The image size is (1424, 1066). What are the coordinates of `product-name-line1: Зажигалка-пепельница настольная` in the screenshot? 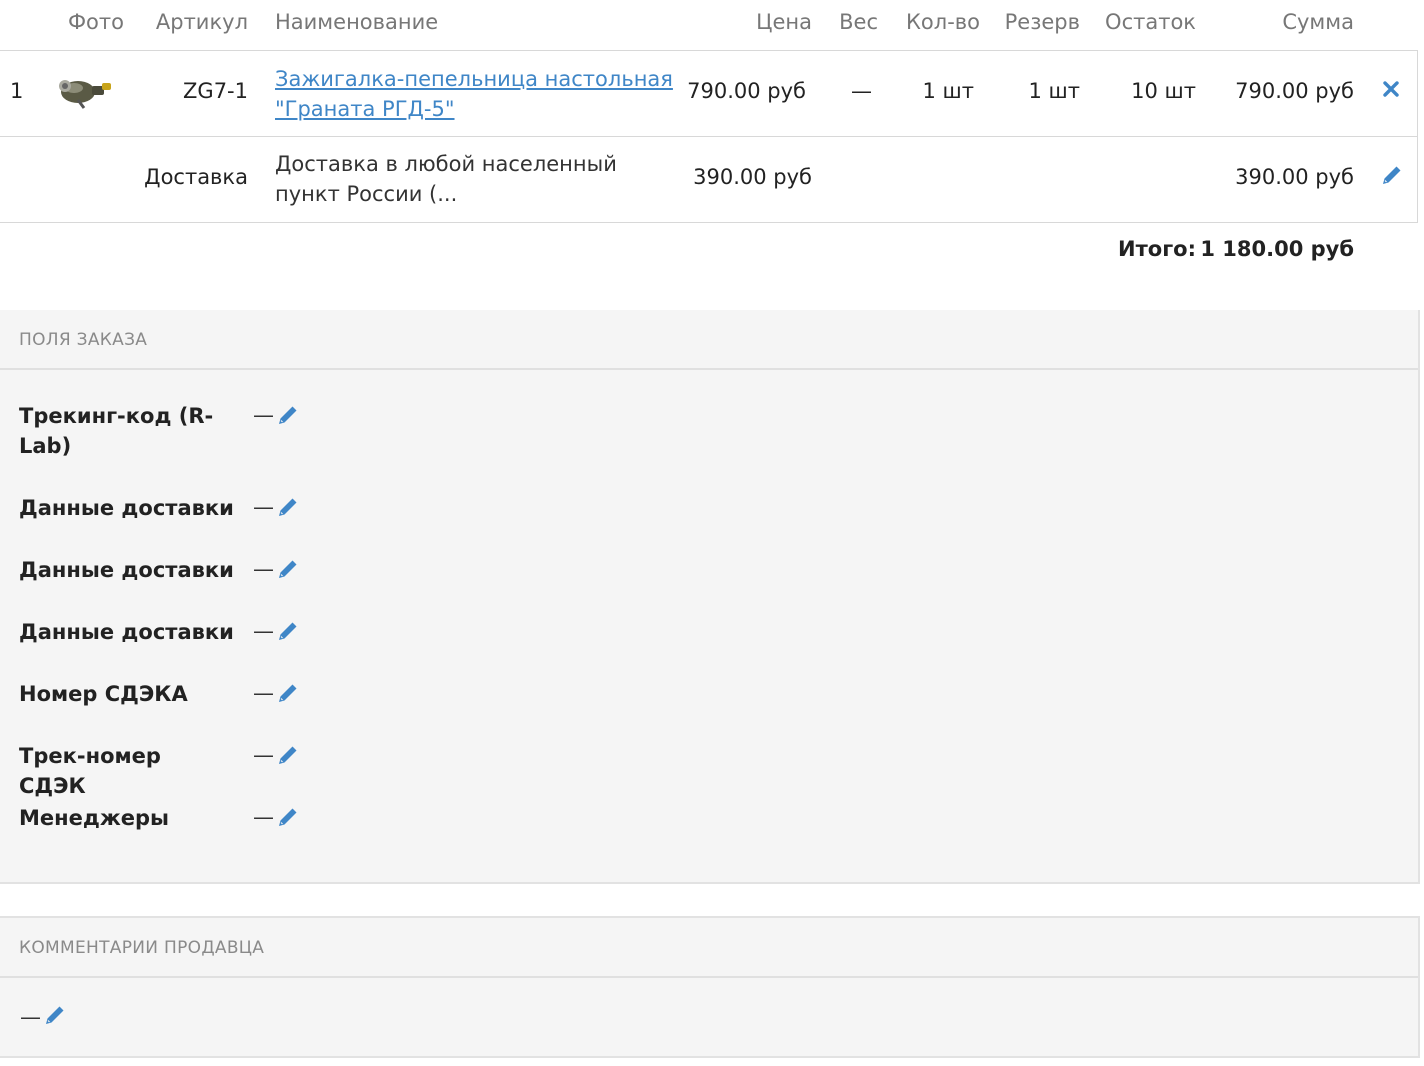 It's located at (474, 79).